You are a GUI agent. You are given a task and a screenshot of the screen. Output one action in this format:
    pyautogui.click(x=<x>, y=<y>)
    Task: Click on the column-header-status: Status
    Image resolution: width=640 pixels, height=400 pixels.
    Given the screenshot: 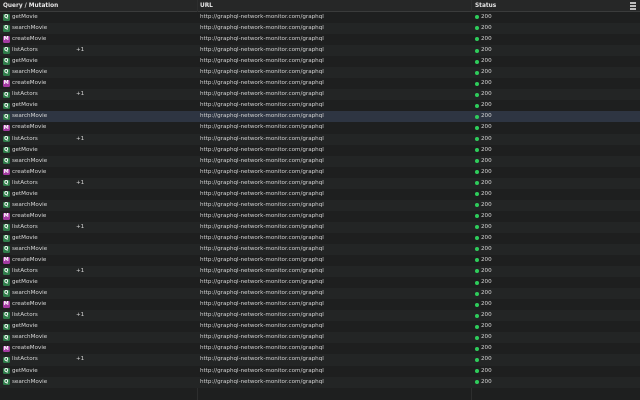 What is the action you would take?
    pyautogui.click(x=485, y=6)
    